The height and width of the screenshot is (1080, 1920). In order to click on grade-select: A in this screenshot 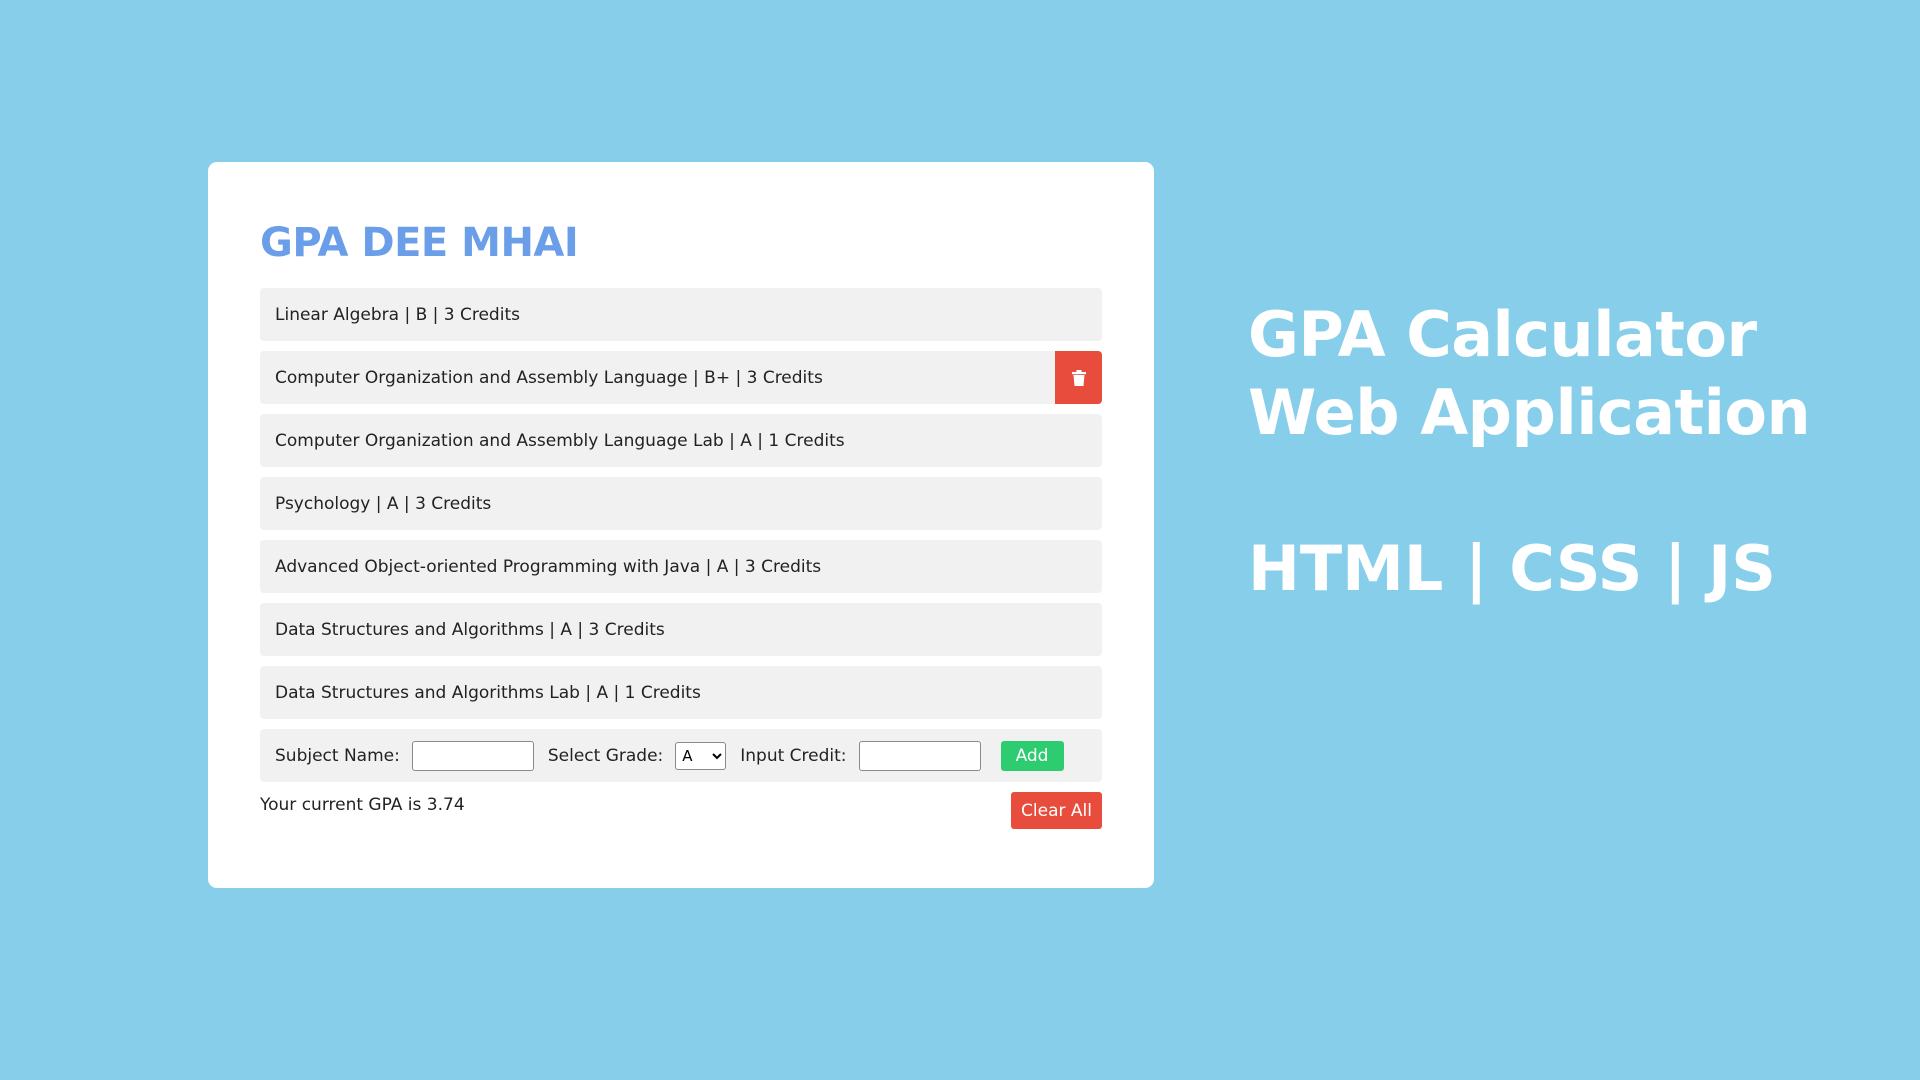, I will do `click(701, 755)`.